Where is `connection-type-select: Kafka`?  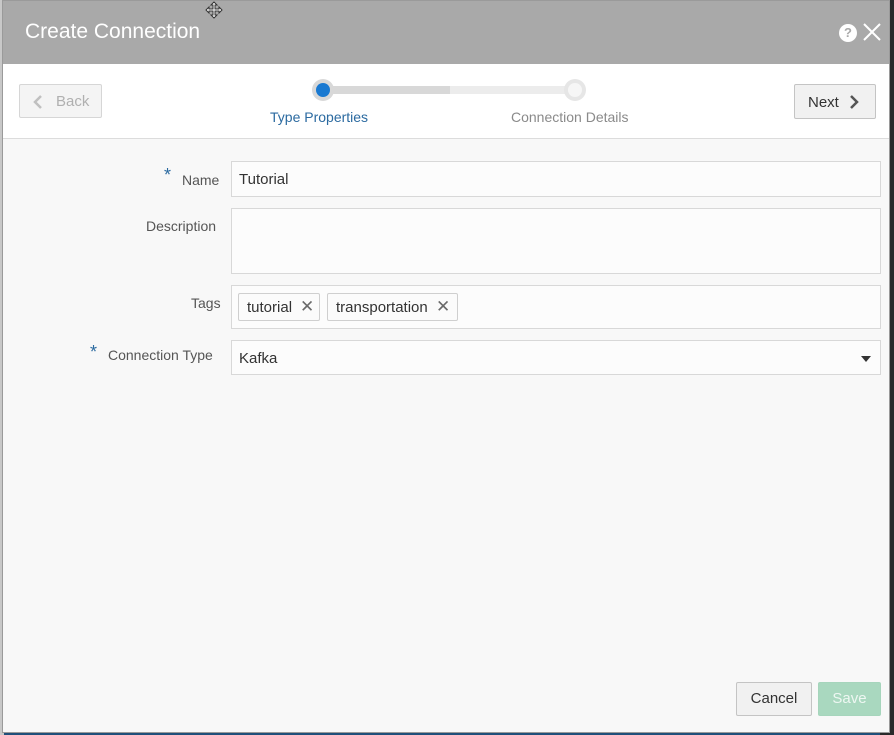 connection-type-select: Kafka is located at coordinates (556, 357).